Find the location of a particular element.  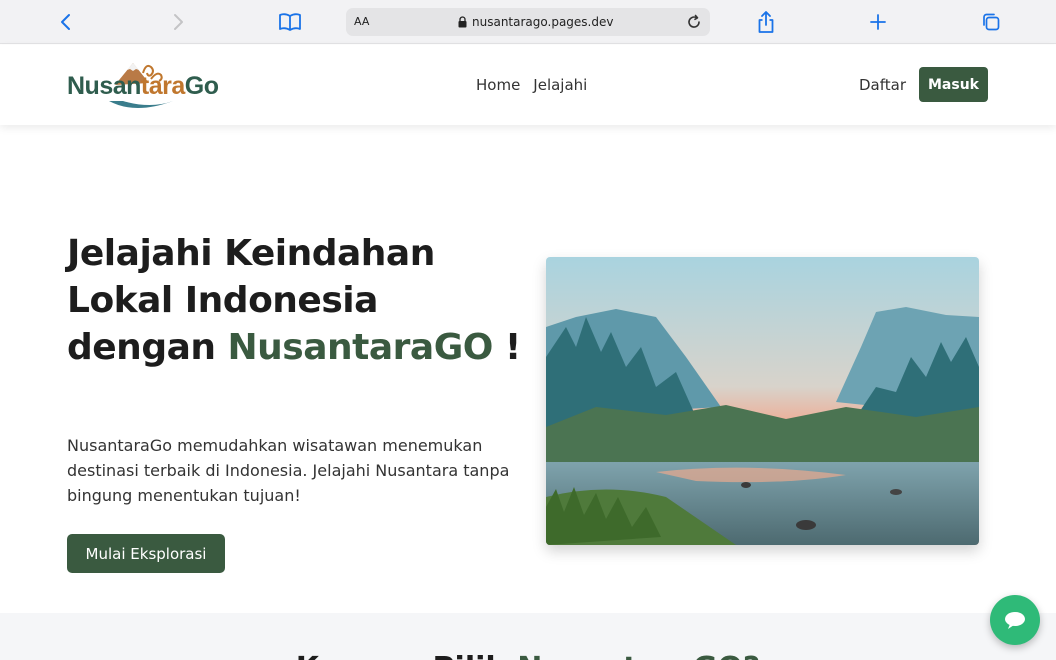

plus-icon is located at coordinates (878, 22).